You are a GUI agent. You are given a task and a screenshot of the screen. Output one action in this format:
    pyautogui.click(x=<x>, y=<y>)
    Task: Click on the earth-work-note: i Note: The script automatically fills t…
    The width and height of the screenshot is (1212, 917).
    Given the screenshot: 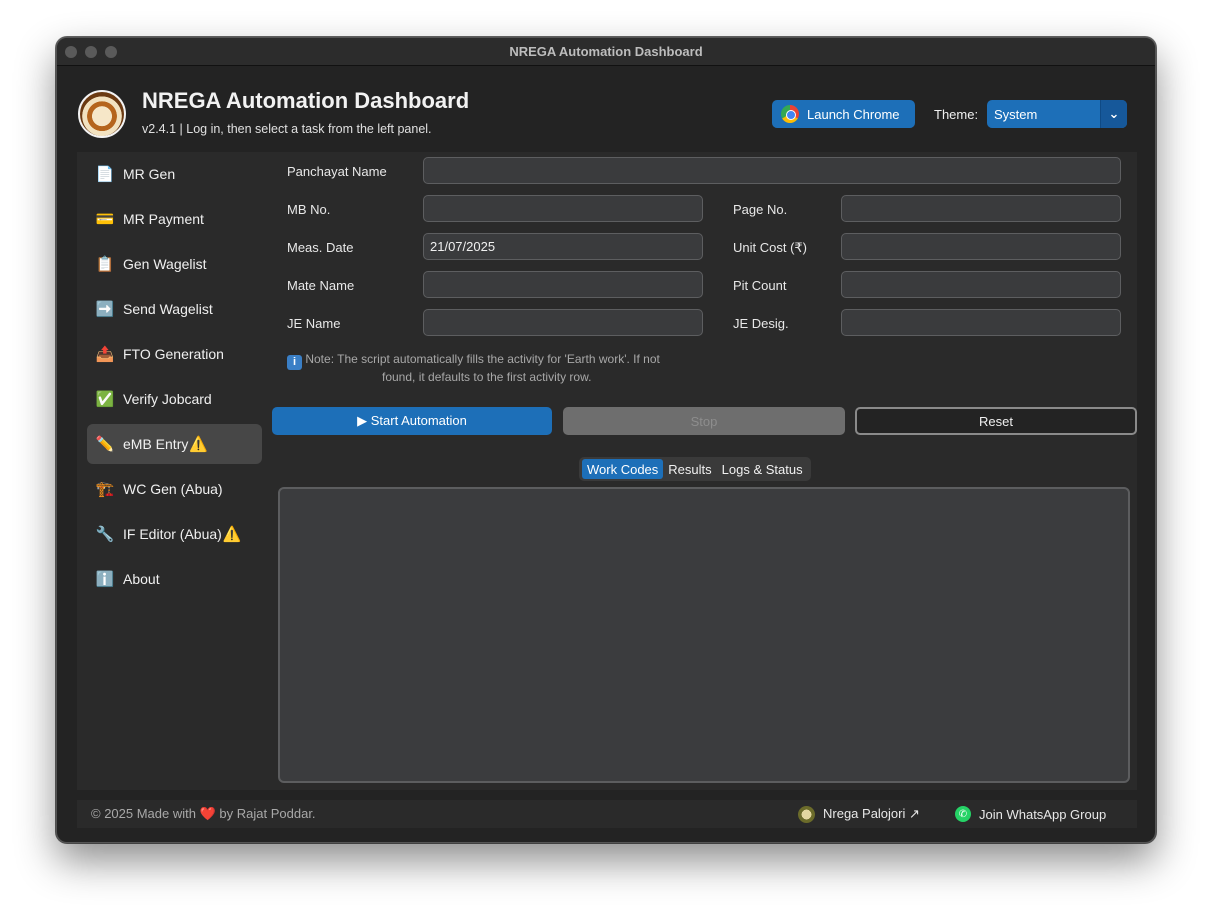 What is the action you would take?
    pyautogui.click(x=507, y=368)
    